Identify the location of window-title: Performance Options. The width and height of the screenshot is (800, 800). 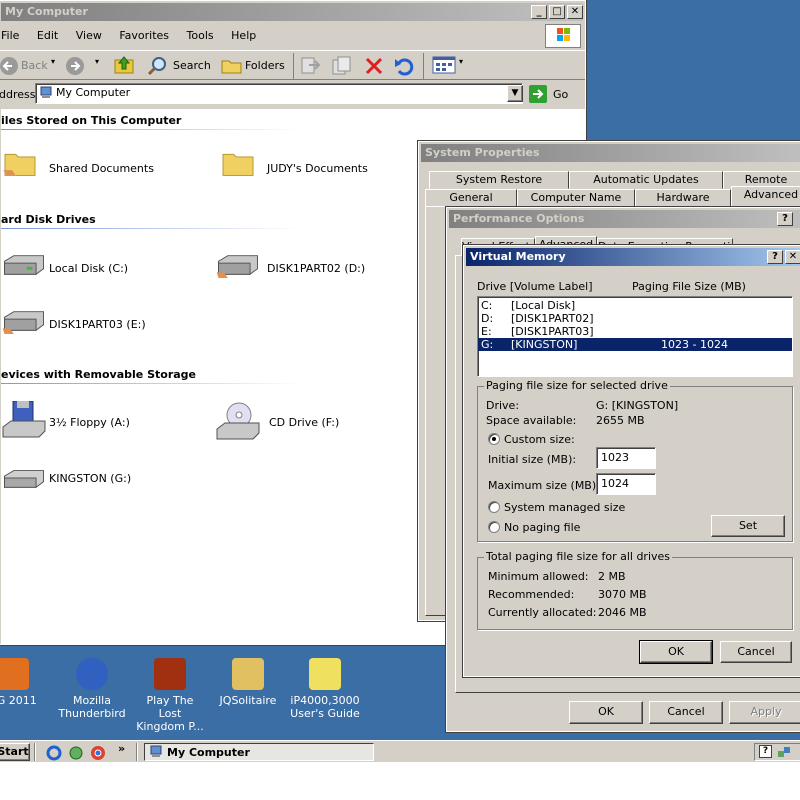
(519, 218).